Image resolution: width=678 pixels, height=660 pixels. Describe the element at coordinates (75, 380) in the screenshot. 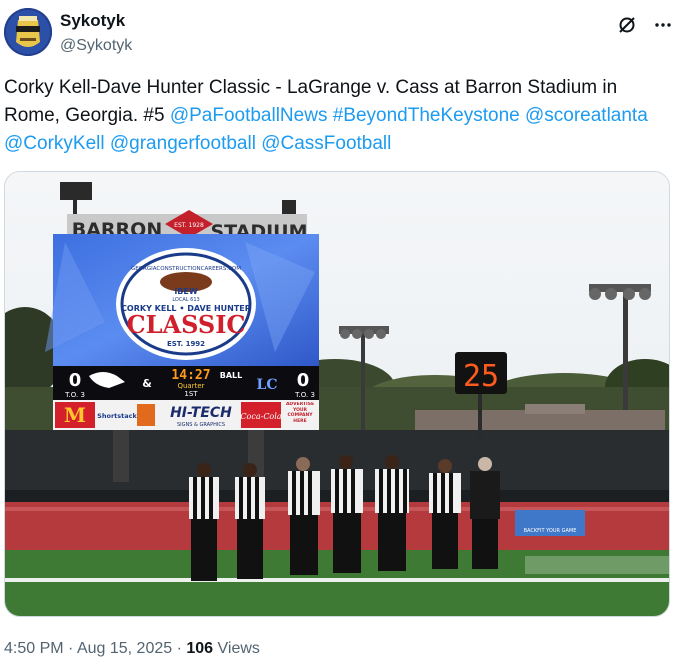

I see `home-score: 0` at that location.